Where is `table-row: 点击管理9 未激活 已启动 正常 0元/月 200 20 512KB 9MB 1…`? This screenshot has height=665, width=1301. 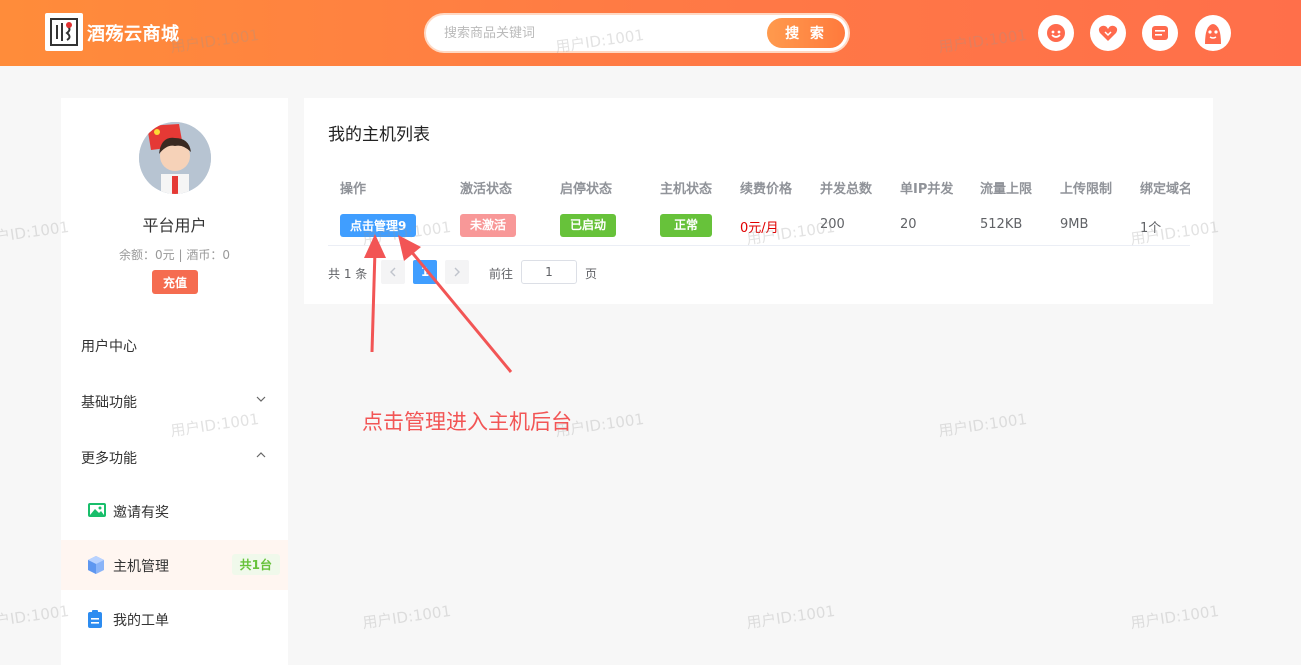
table-row: 点击管理9 未激活 已启动 正常 0元/月 200 20 512KB 9MB 1… is located at coordinates (759, 226).